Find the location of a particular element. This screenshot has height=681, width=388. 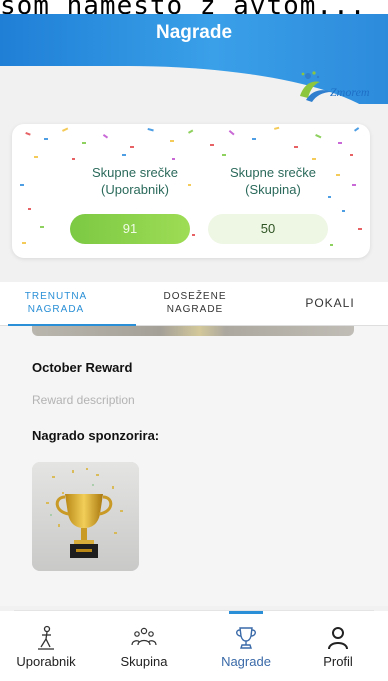

nav-label-profil: Profil is located at coordinates (338, 661).